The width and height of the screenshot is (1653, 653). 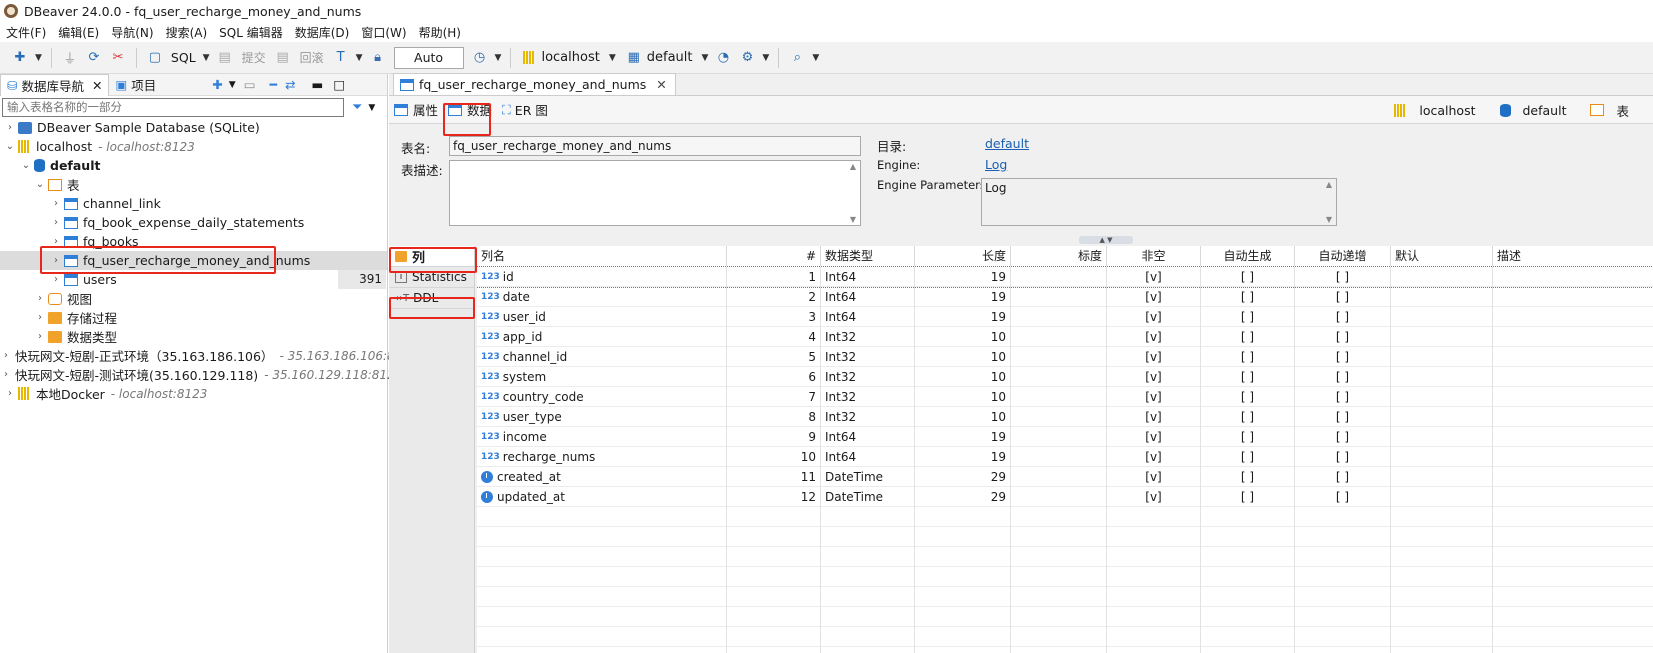 What do you see at coordinates (78, 32) in the screenshot?
I see `menu-edit: 编辑(E)` at bounding box center [78, 32].